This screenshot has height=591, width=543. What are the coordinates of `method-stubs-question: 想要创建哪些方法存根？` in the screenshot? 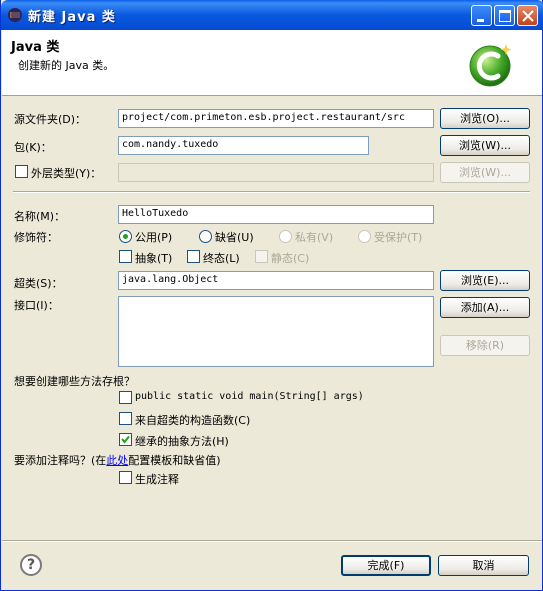 It's located at (74, 381).